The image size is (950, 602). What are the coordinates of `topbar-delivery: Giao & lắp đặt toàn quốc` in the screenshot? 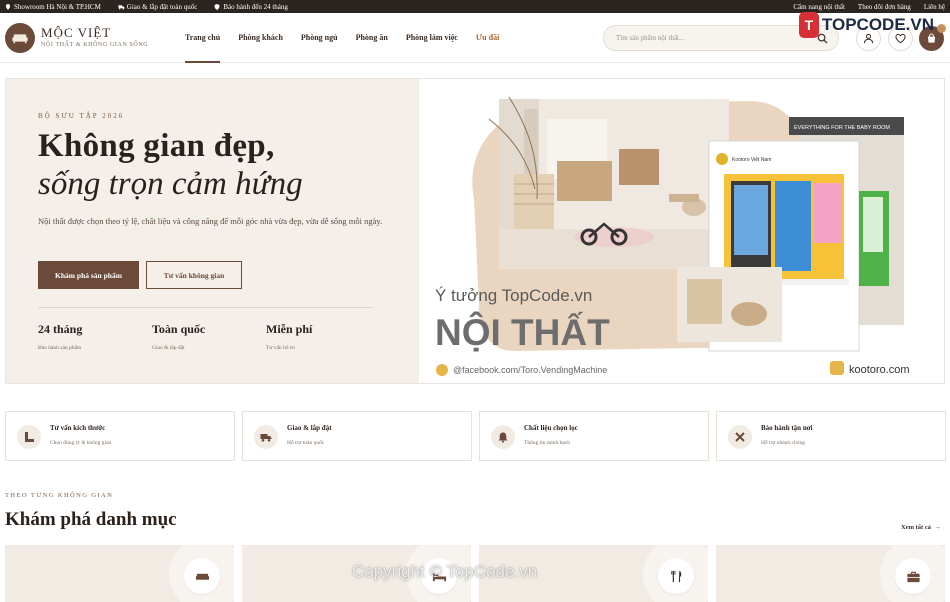 It's located at (158, 6).